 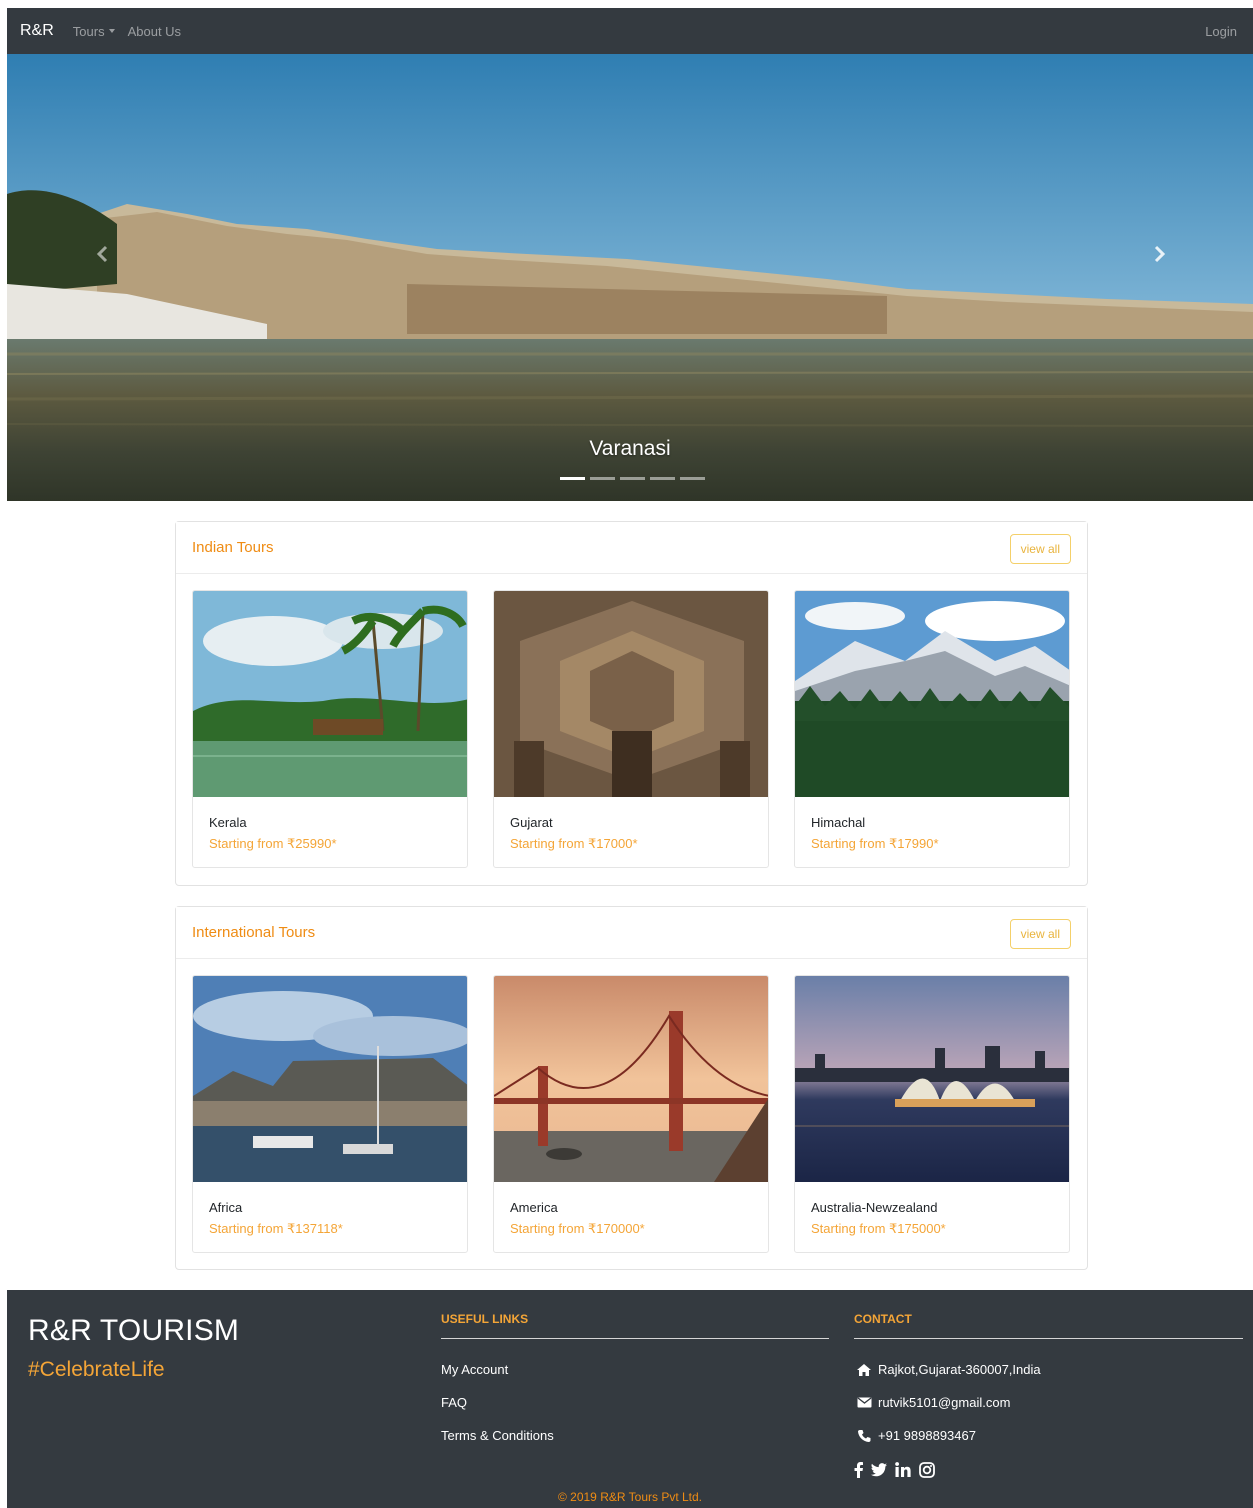 What do you see at coordinates (233, 547) in the screenshot?
I see `section-title: Indian Tours` at bounding box center [233, 547].